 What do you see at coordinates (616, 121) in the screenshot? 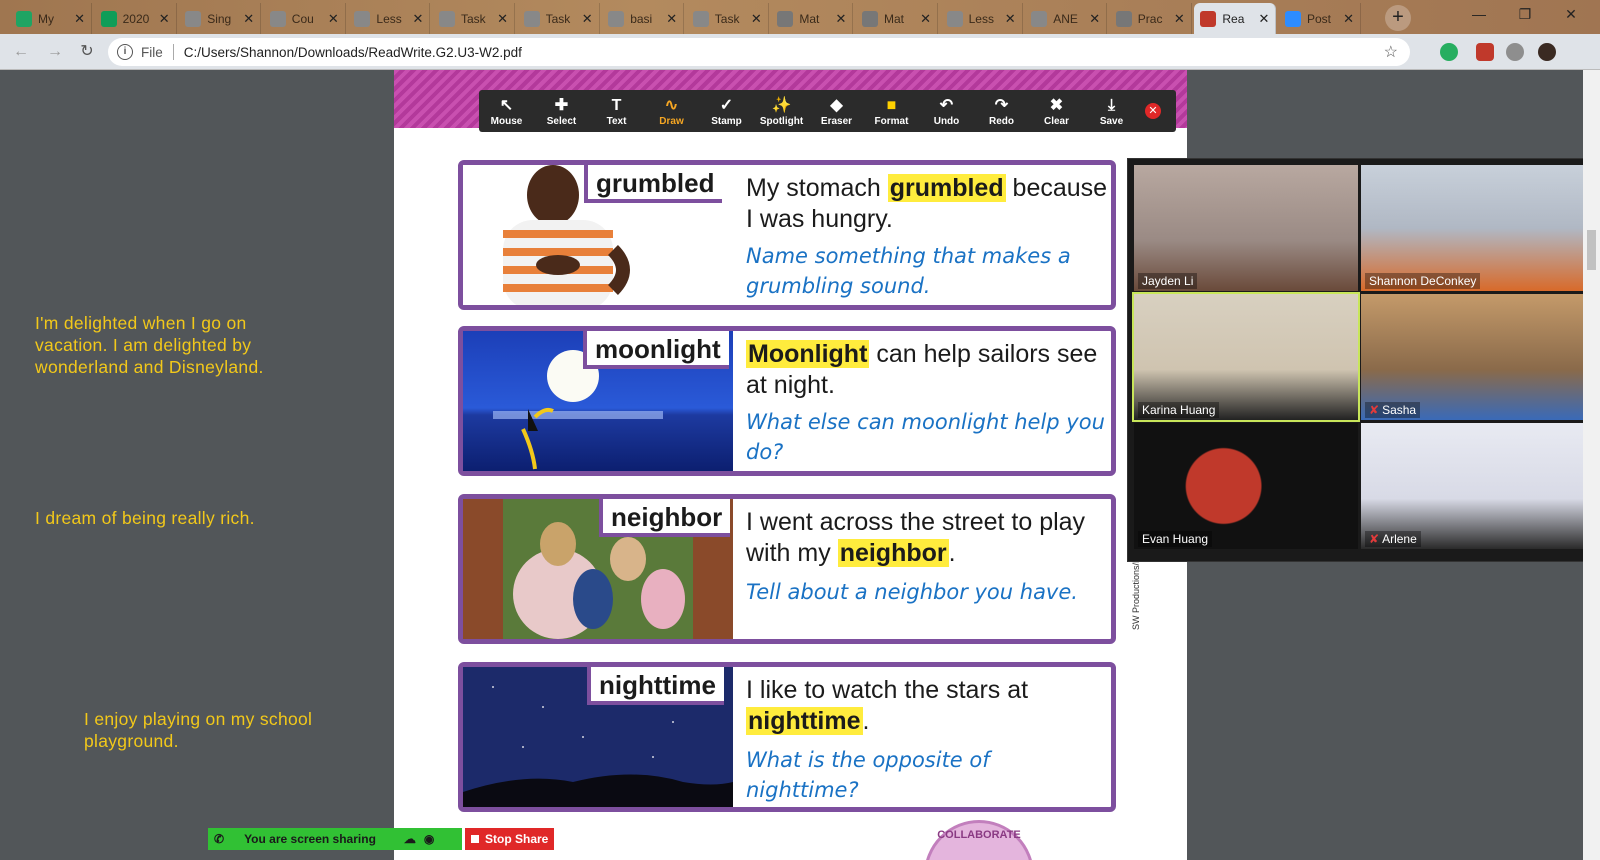
I see `tool-label: Text` at bounding box center [616, 121].